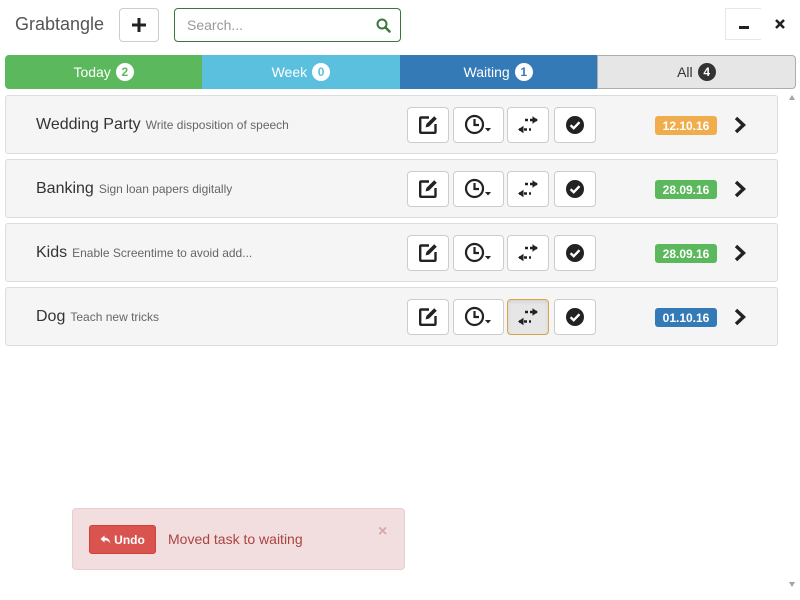 The height and width of the screenshot is (600, 800). I want to click on app-title: Grabtangle, so click(60, 24).